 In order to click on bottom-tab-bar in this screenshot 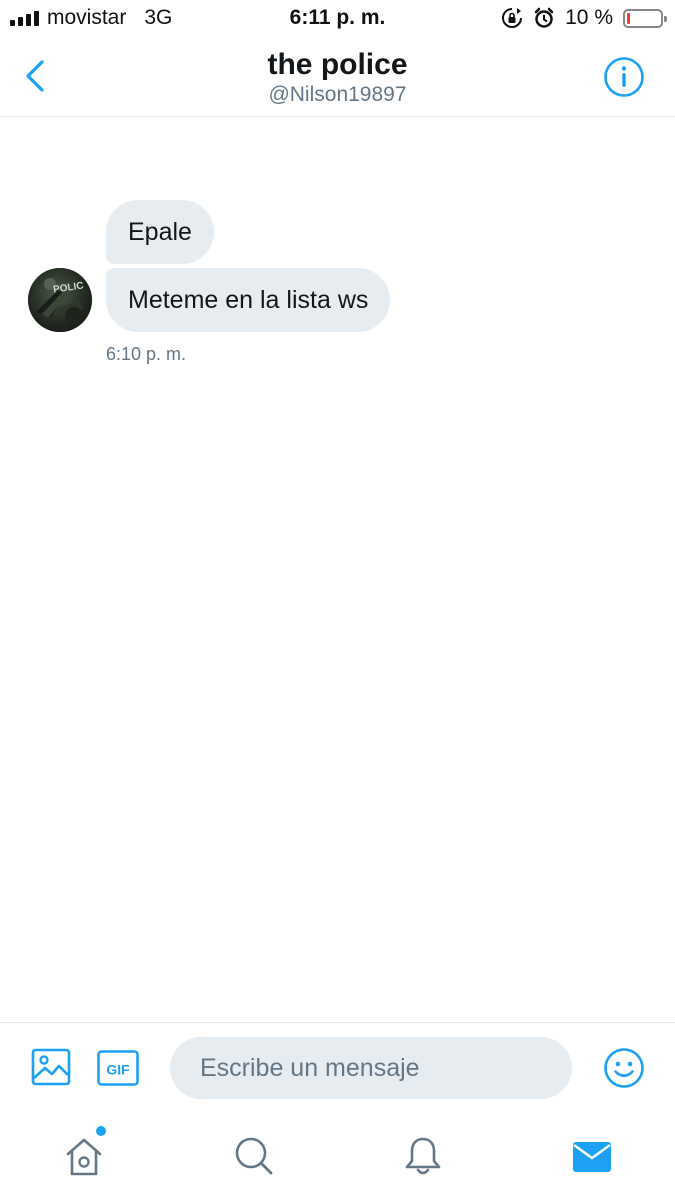, I will do `click(337, 1158)`.